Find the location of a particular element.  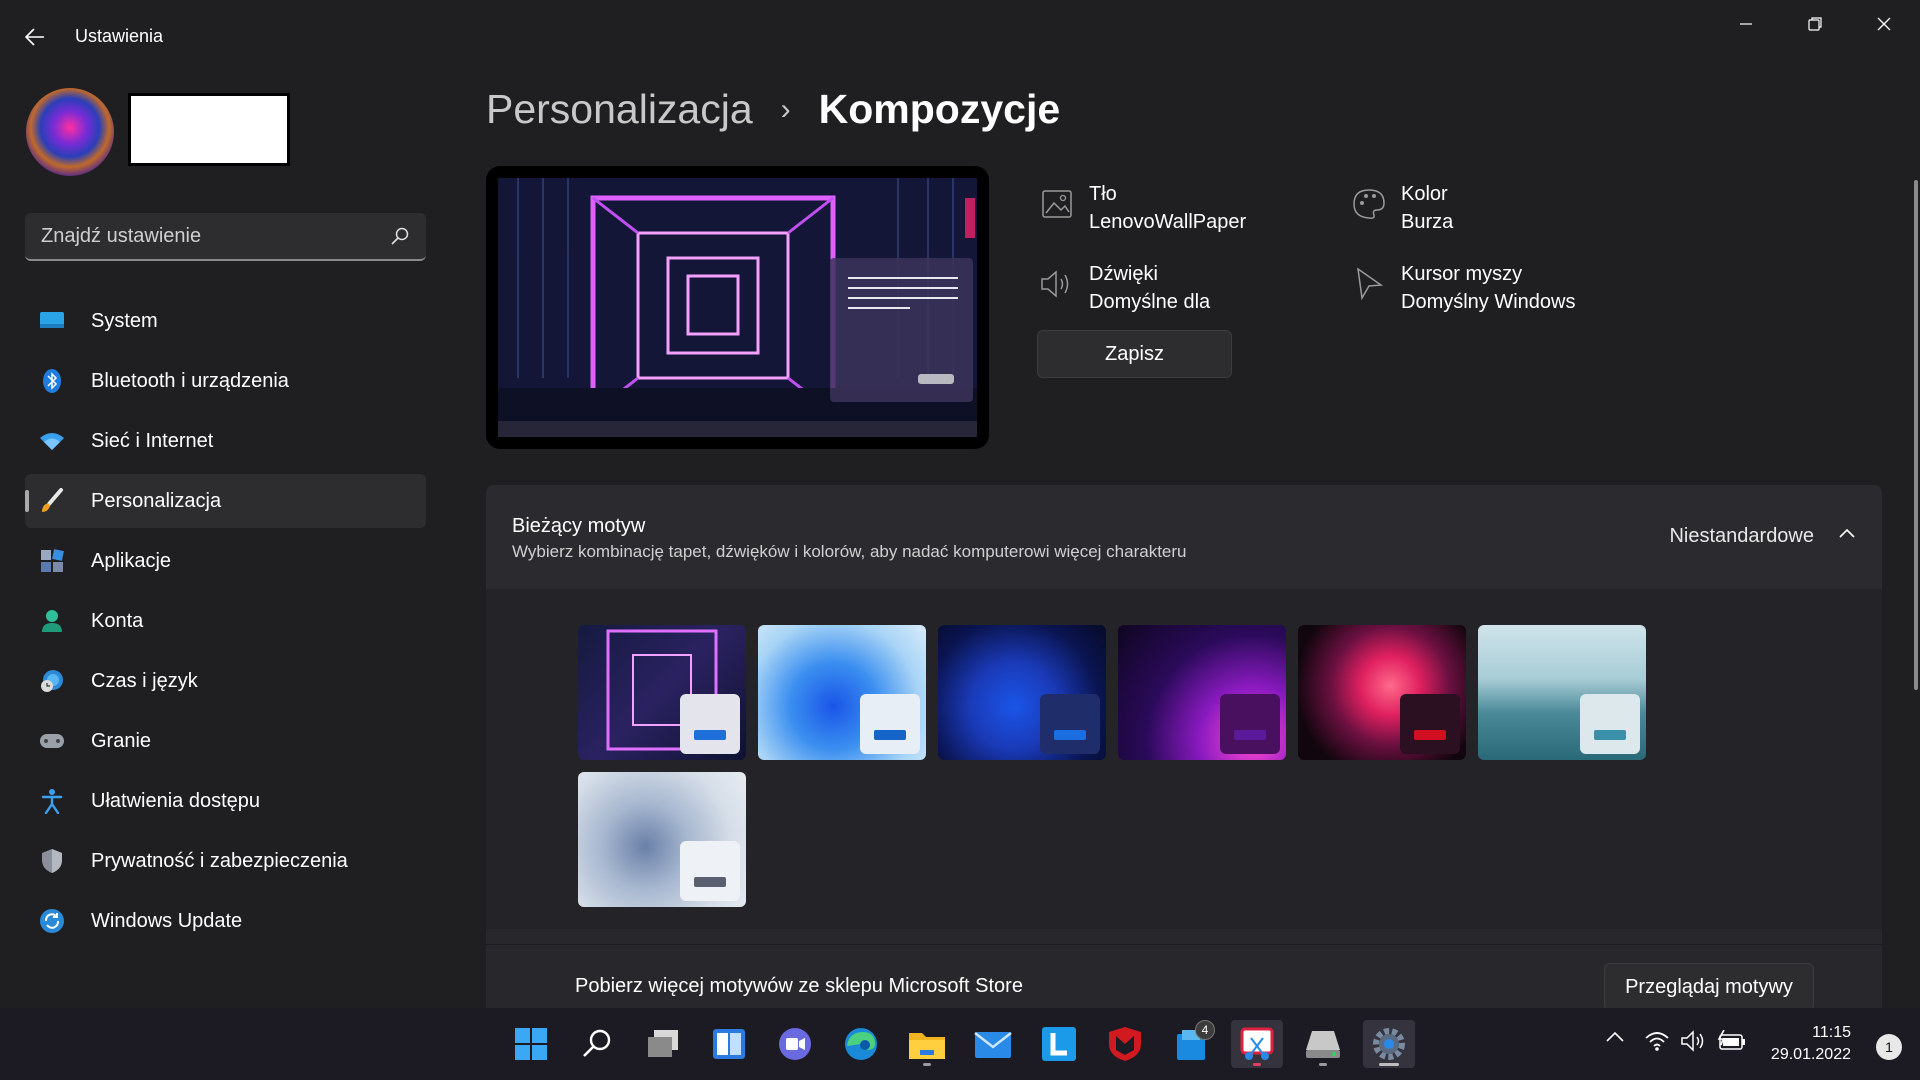

cursor-setting: Kursor myszy Domyślny Windows is located at coordinates (1462, 288).